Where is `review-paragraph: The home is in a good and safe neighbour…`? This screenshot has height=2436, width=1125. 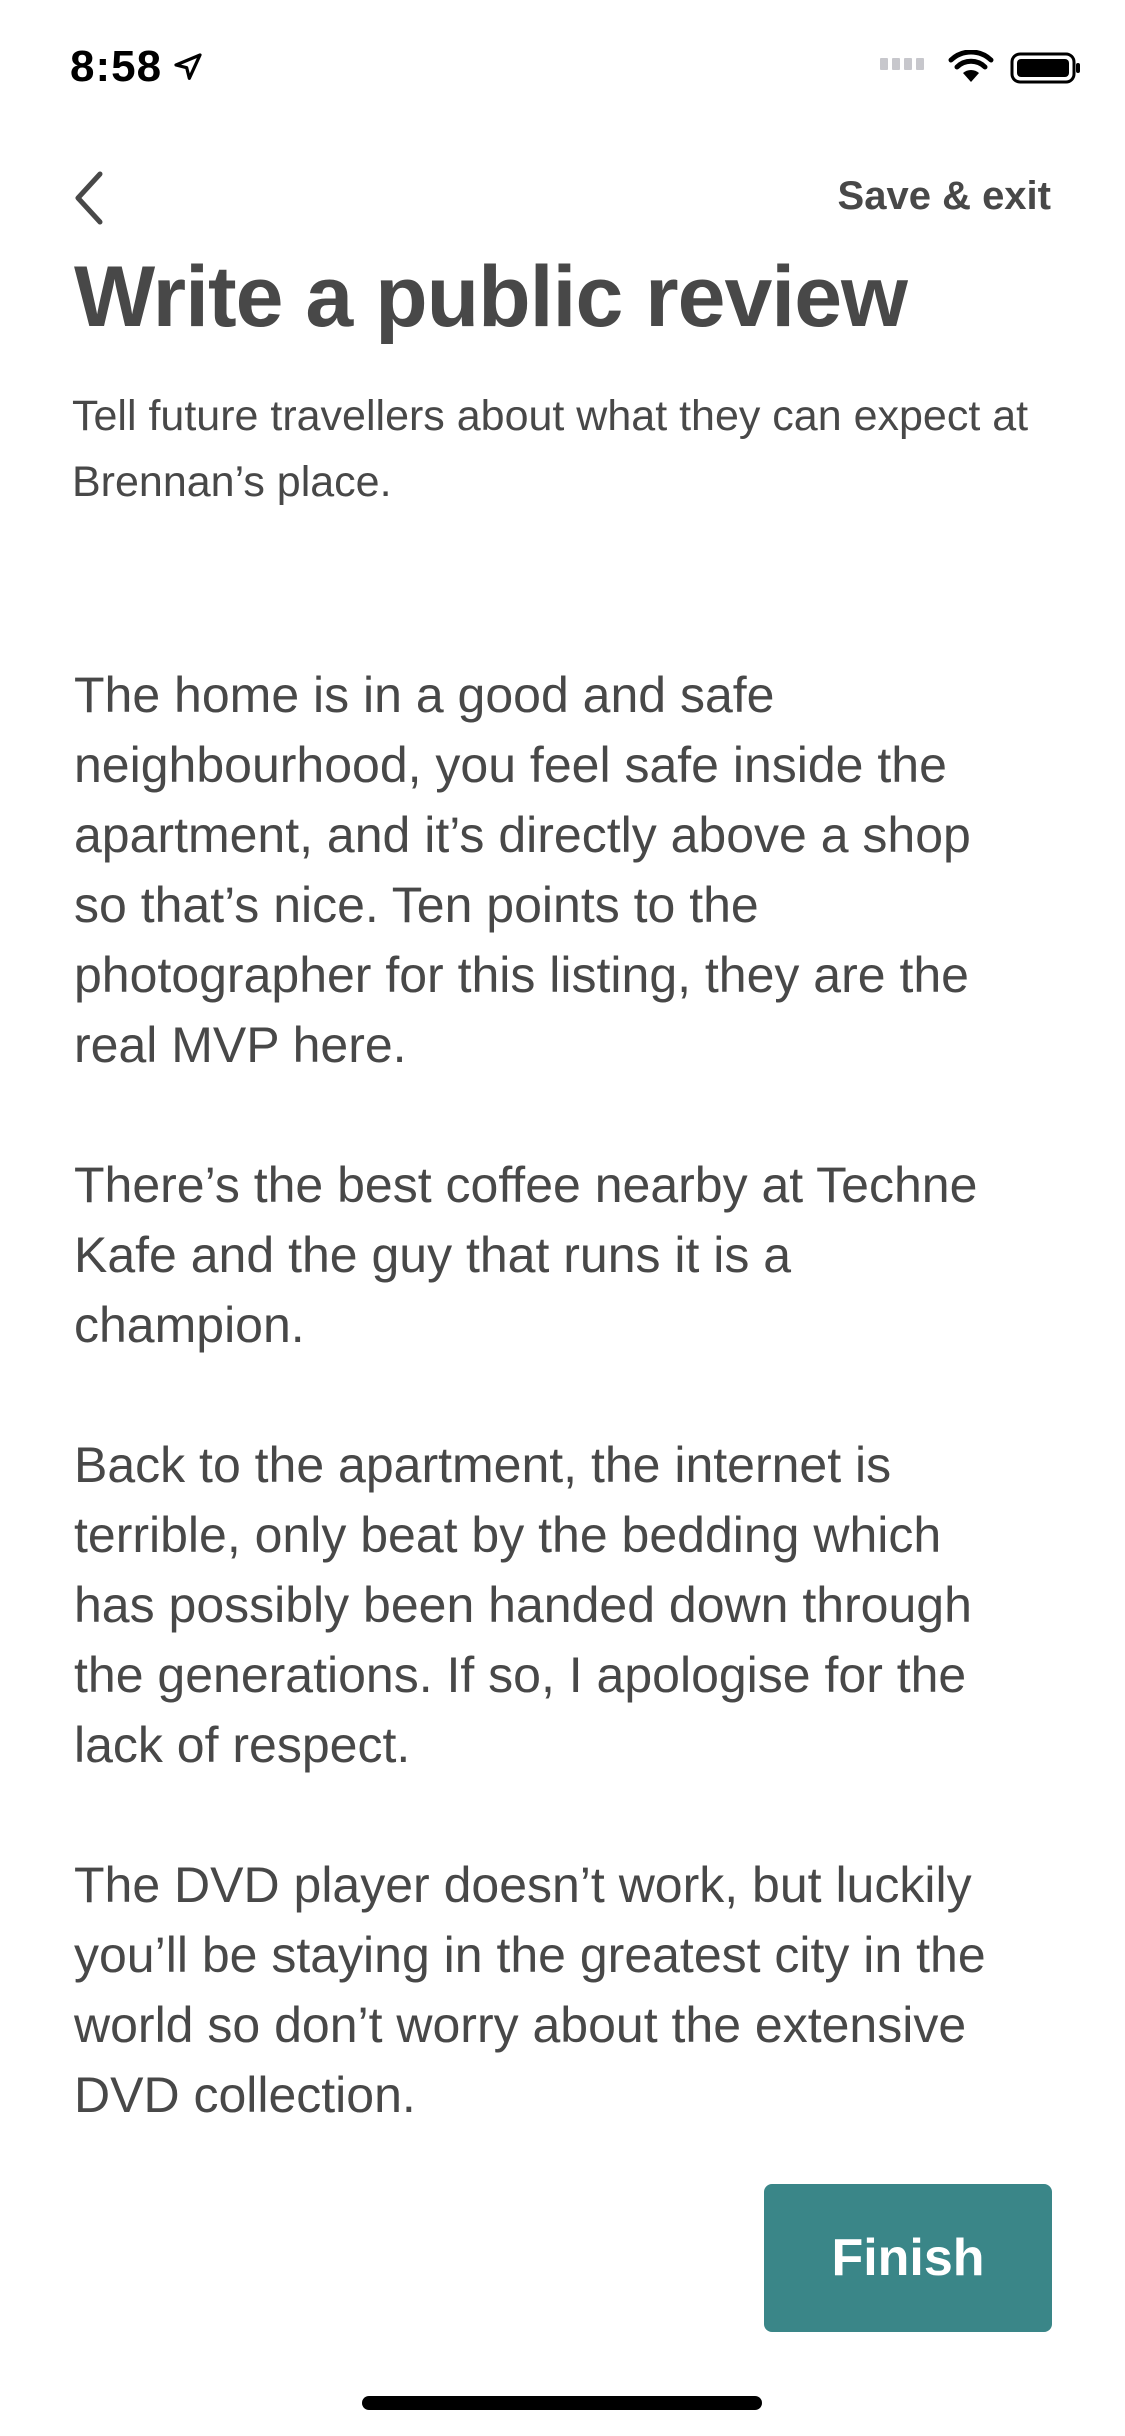
review-paragraph: The home is in a good and safe neighbour… is located at coordinates (522, 870).